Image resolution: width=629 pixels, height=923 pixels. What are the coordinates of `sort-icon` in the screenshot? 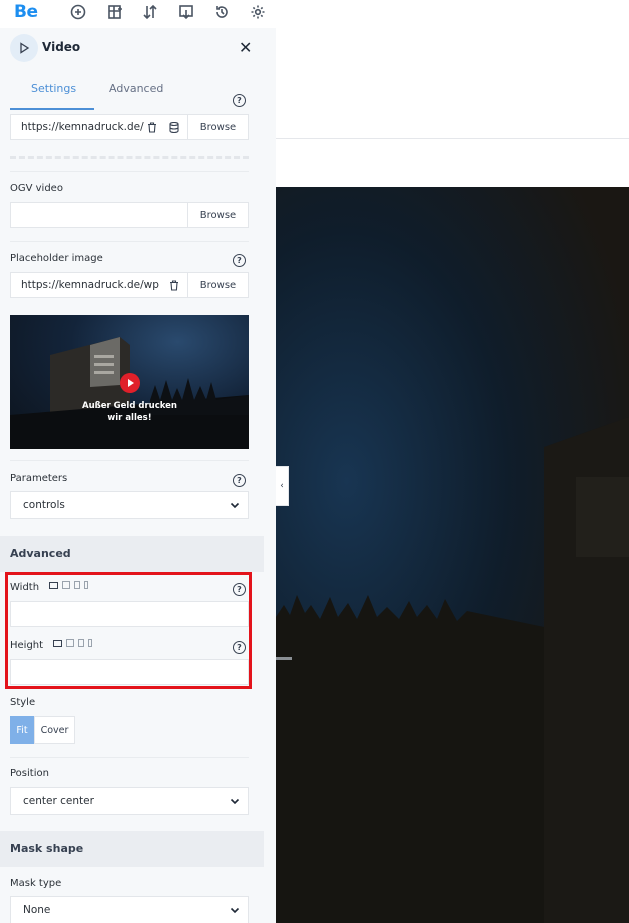 It's located at (150, 12).